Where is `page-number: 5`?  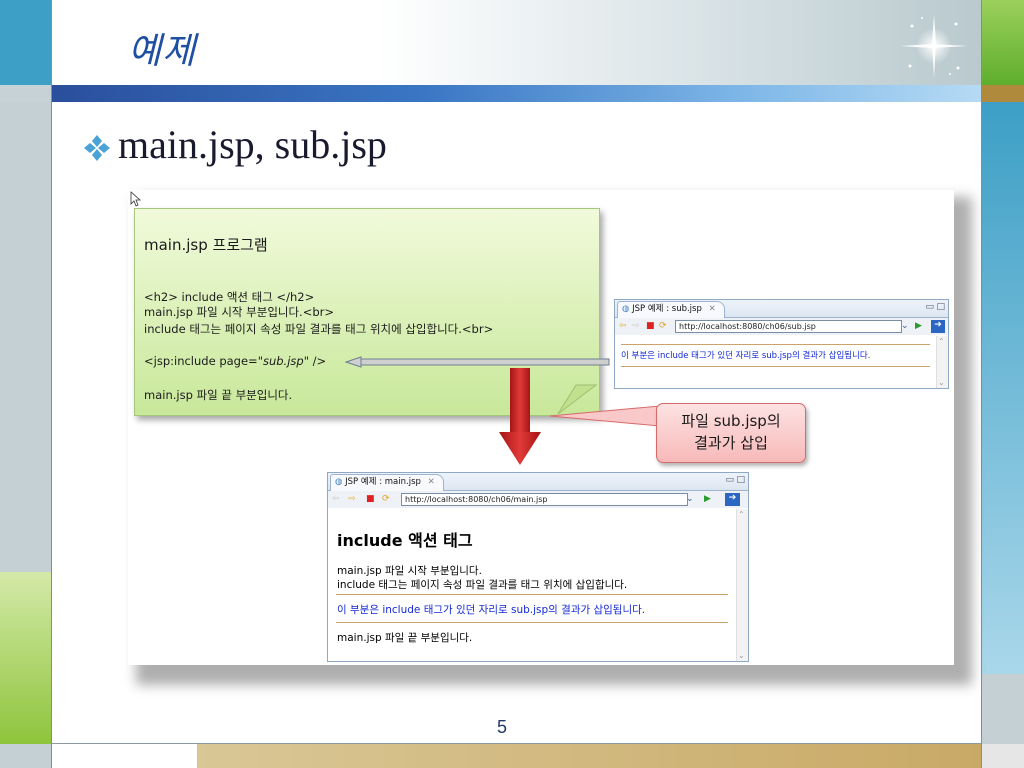
page-number: 5 is located at coordinates (502, 727).